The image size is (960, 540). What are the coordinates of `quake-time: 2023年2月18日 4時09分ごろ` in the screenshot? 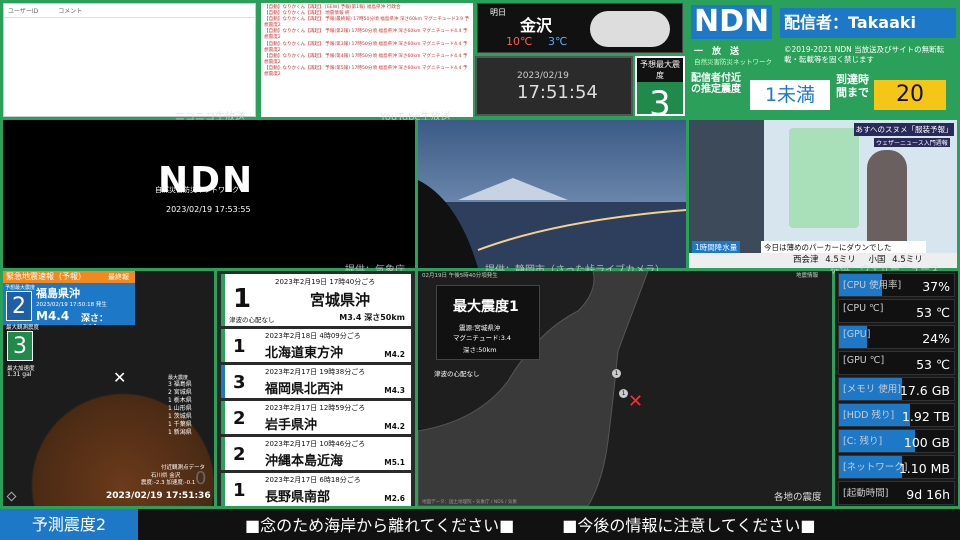 It's located at (313, 336).